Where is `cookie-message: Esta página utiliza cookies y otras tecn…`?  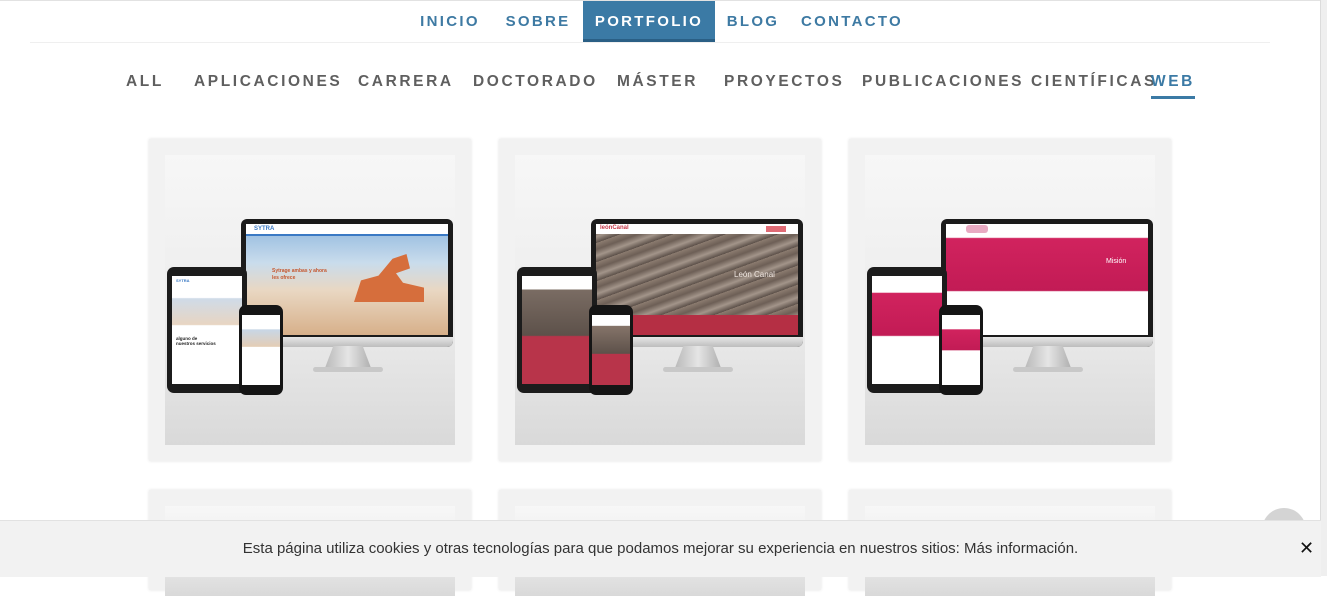 cookie-message: Esta página utiliza cookies y otras tecn… is located at coordinates (660, 548).